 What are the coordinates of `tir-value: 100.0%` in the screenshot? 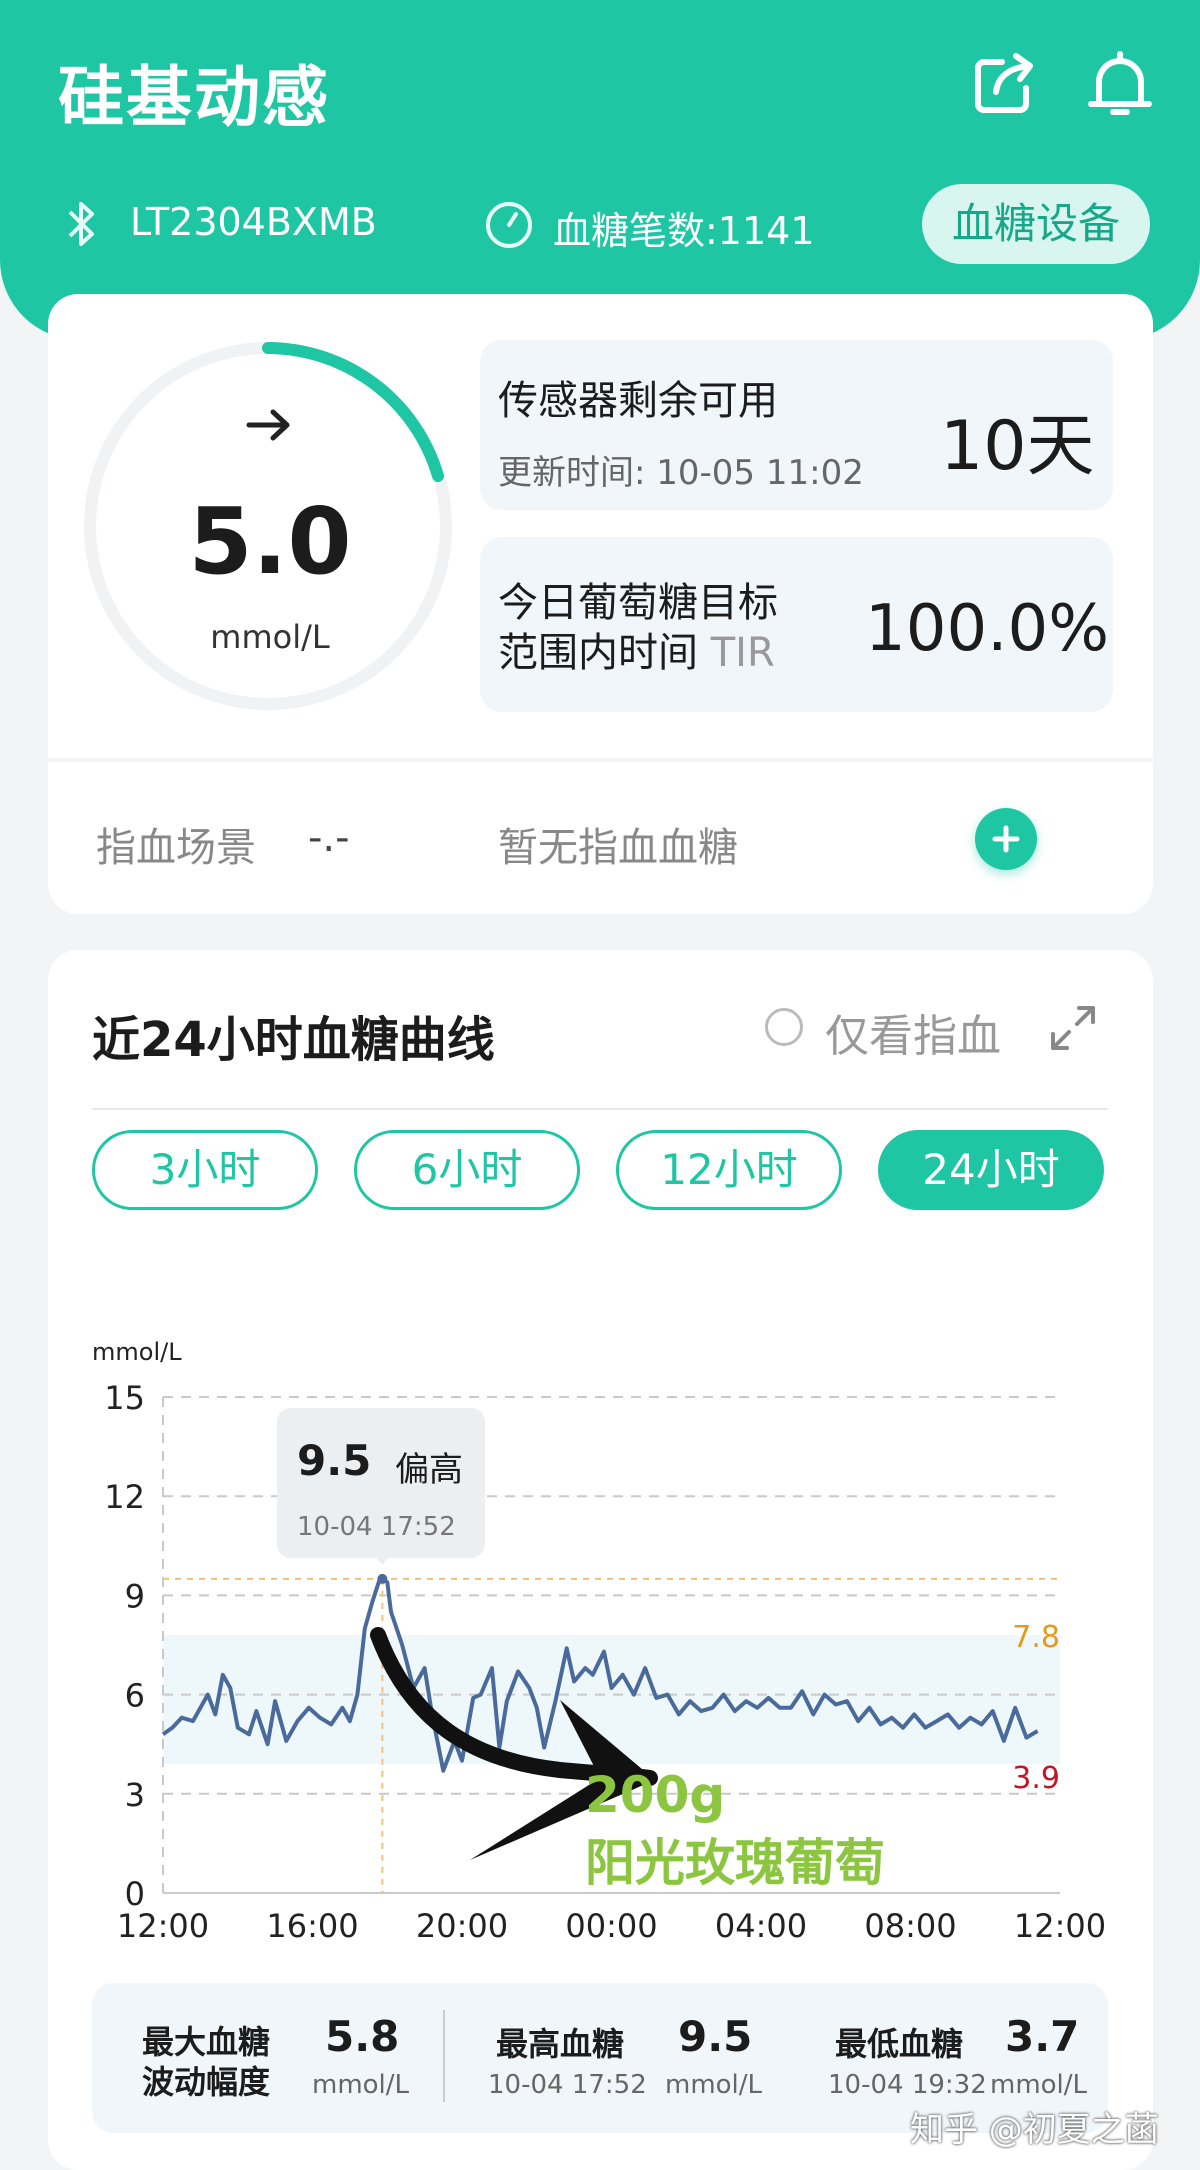 It's located at (987, 629).